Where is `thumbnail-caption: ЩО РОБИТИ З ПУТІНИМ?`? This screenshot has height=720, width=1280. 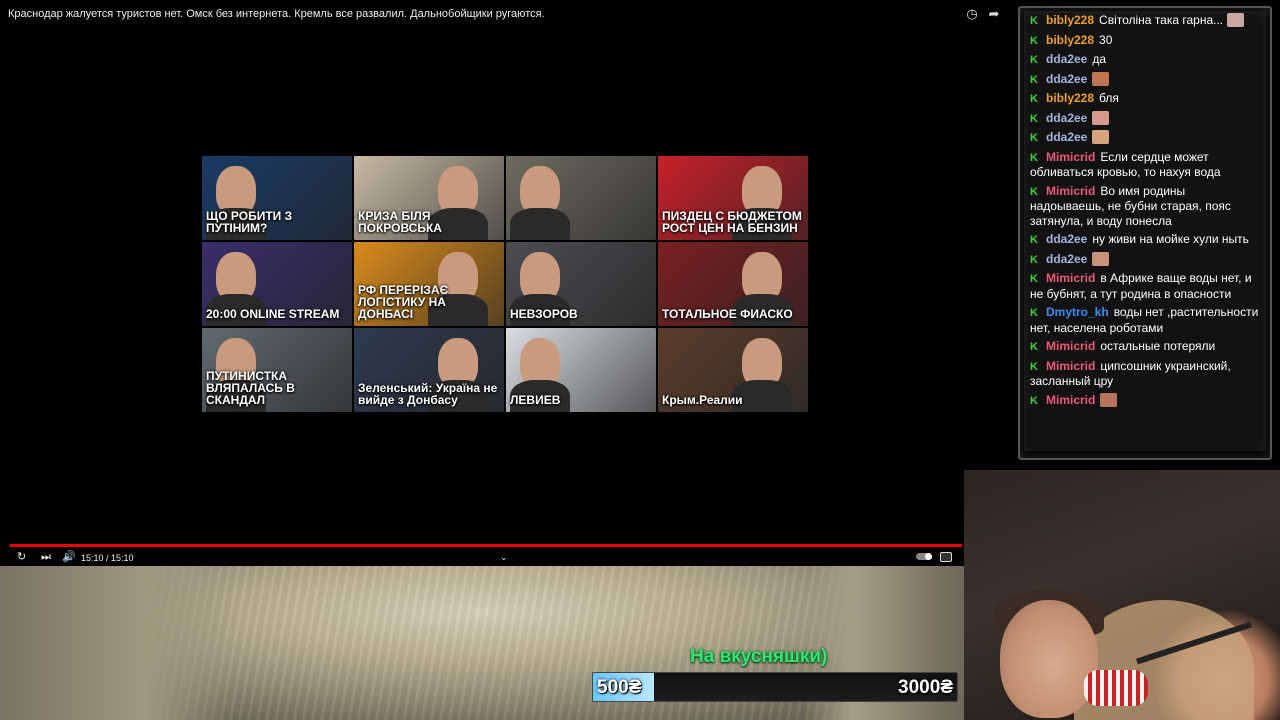 thumbnail-caption: ЩО РОБИТИ З ПУТІНИМ? is located at coordinates (249, 222).